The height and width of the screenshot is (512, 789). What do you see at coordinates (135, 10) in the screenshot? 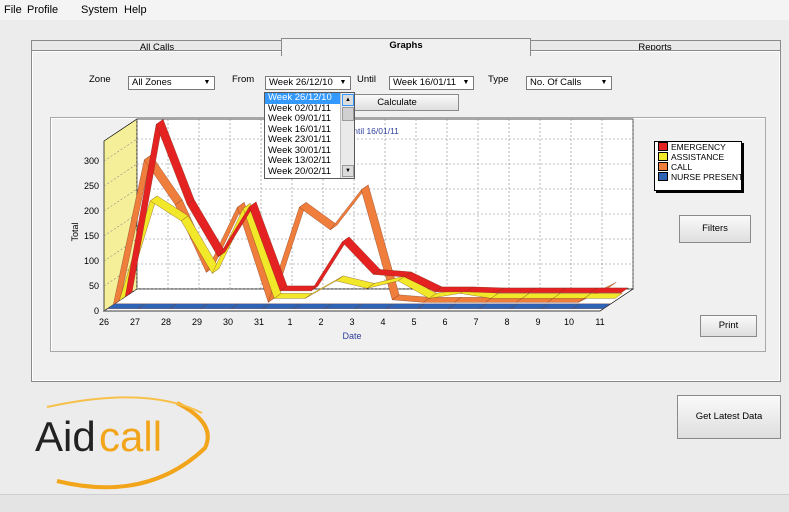
I see `menu-help: Help` at bounding box center [135, 10].